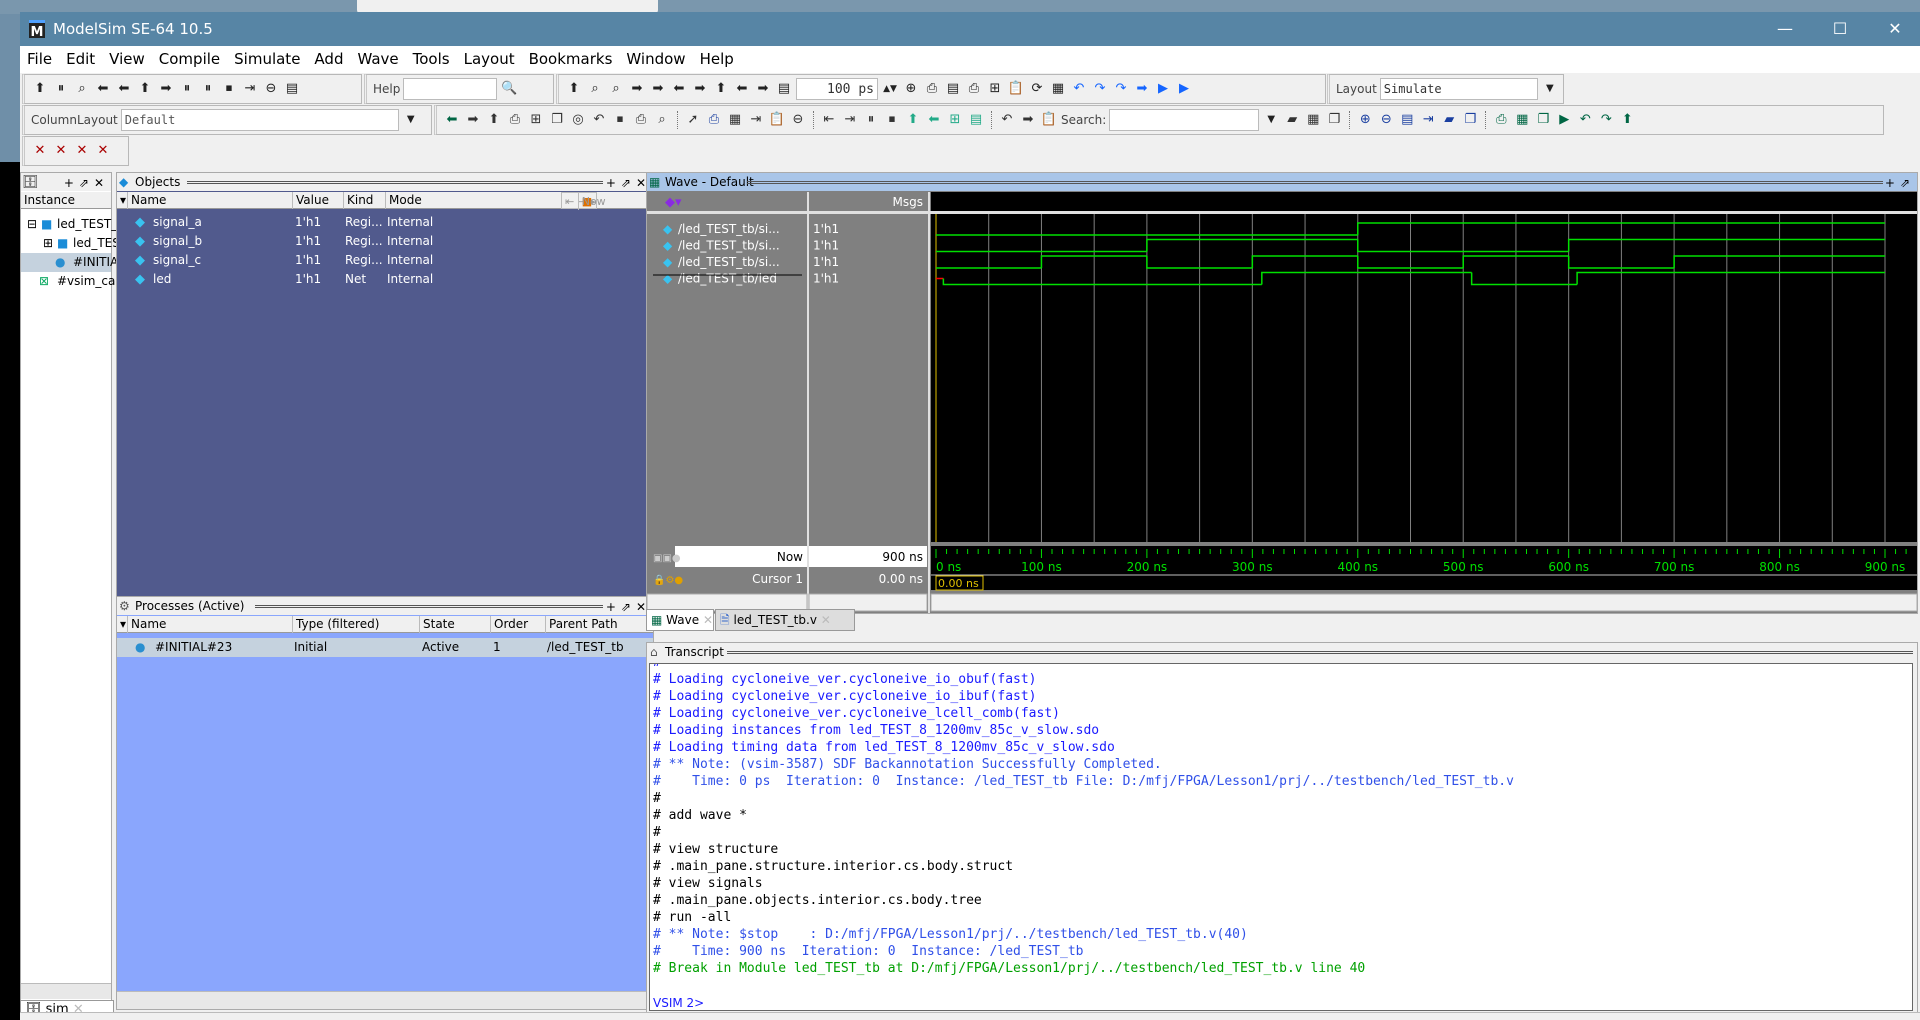  What do you see at coordinates (1163, 89) in the screenshot?
I see `step-over-all-icon: ▶` at bounding box center [1163, 89].